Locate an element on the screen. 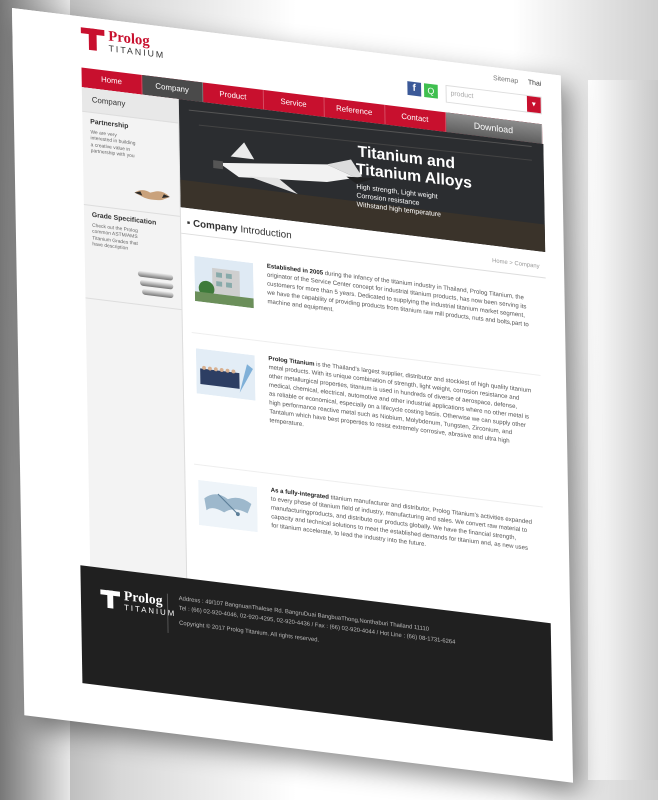 The height and width of the screenshot is (800, 658). team-image is located at coordinates (225, 374).